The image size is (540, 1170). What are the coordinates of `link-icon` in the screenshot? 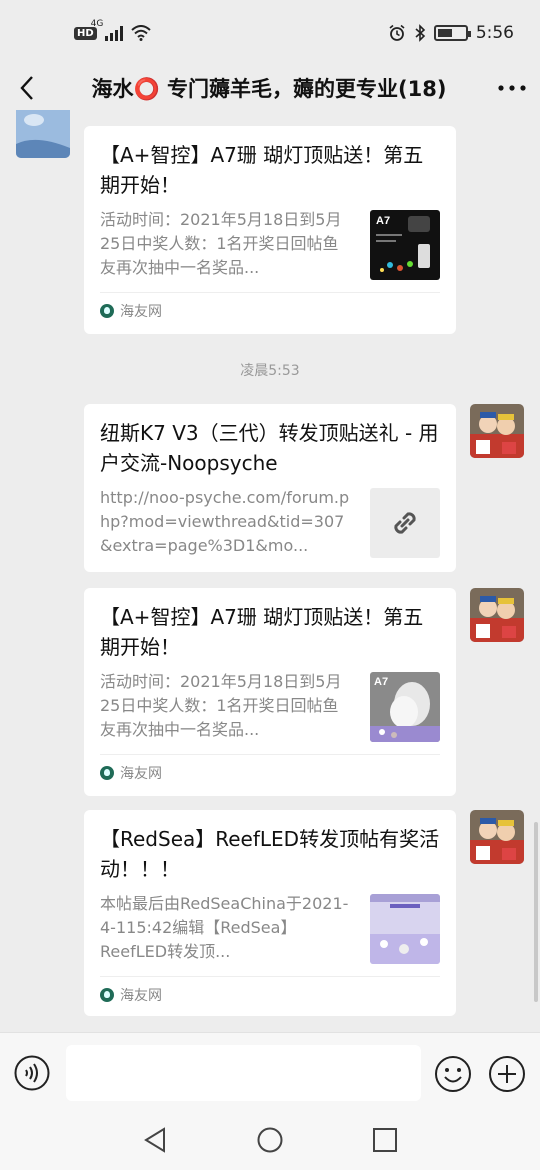 It's located at (405, 523).